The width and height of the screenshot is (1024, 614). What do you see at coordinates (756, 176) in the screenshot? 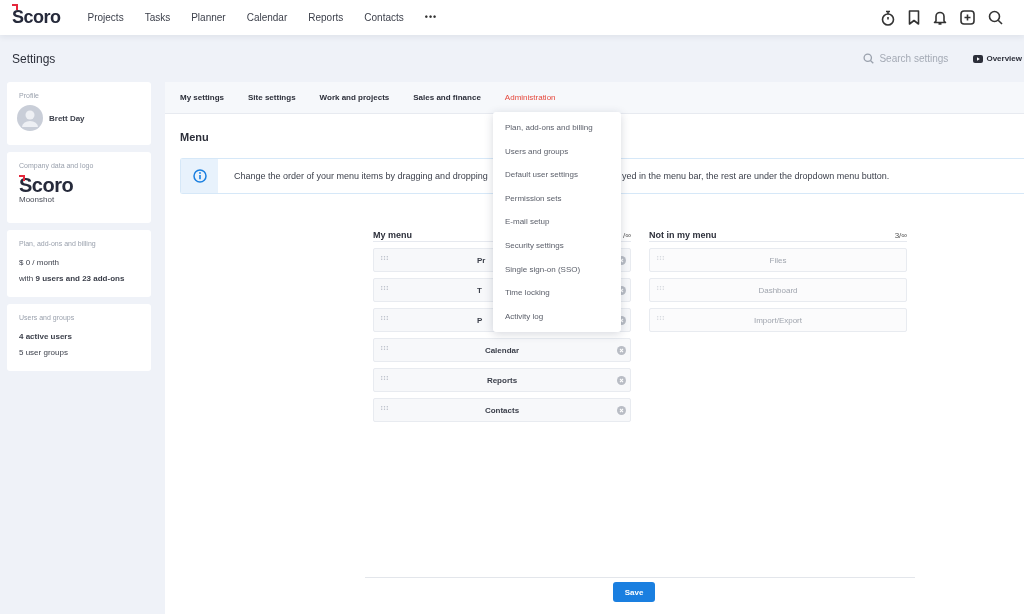
I see `info-text: yed in the menu bar, the rest are under the dropdown menu button.` at bounding box center [756, 176].